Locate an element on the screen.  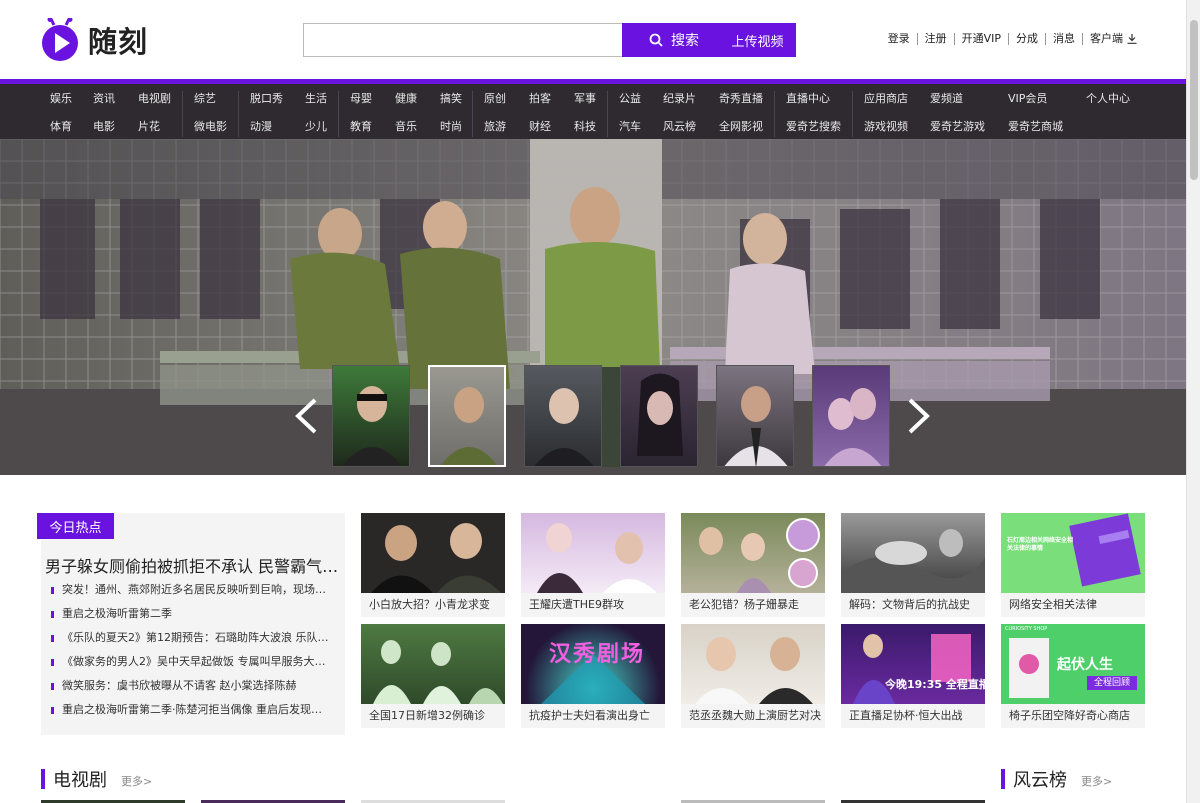
nav-item: VIP会员 is located at coordinates (1027, 98).